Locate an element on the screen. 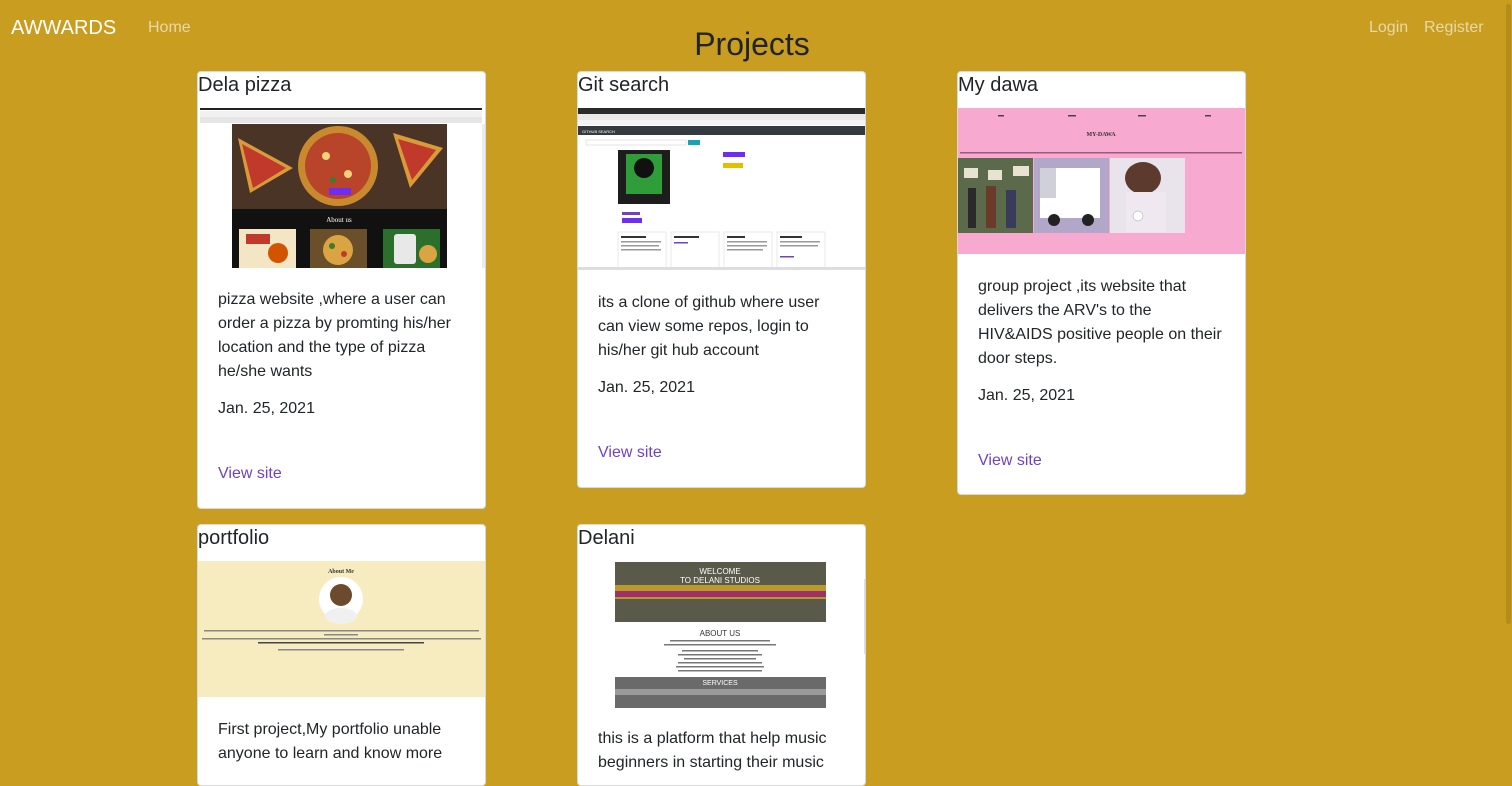 The width and height of the screenshot is (1512, 786). project-screenshot: About us is located at coordinates (341, 188).